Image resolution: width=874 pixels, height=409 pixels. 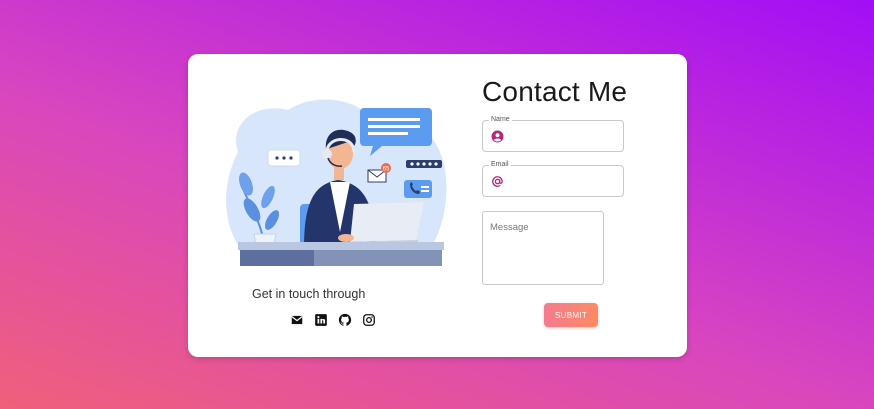 What do you see at coordinates (565, 137) in the screenshot?
I see `name-input` at bounding box center [565, 137].